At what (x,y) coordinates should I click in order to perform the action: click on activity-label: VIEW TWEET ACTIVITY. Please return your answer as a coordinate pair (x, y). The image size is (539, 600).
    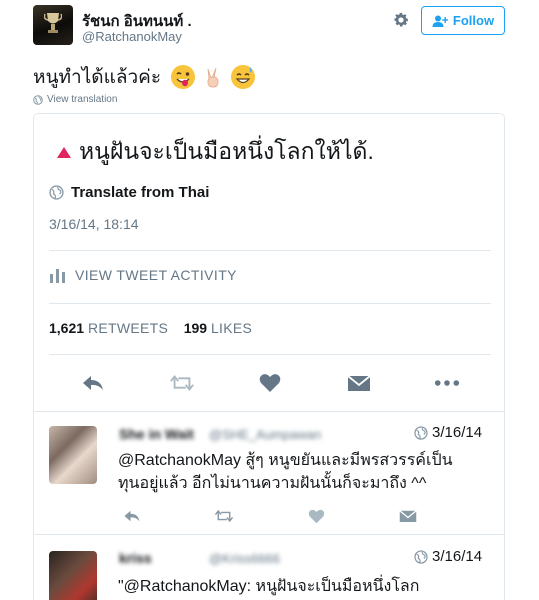
    Looking at the image, I should click on (156, 275).